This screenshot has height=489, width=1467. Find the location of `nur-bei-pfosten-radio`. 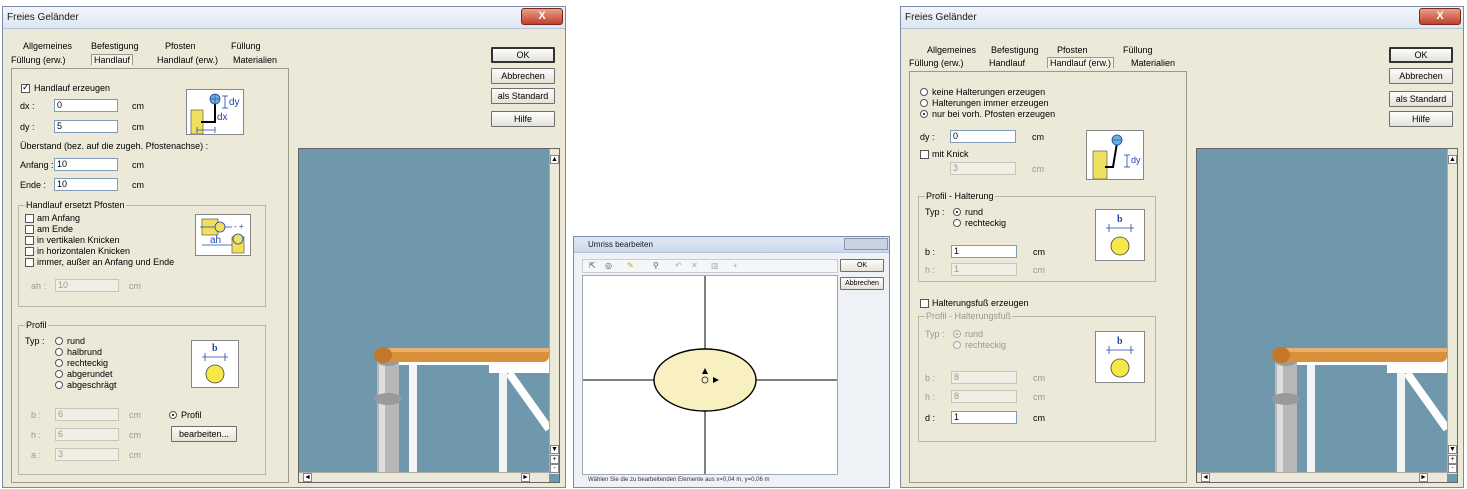

nur-bei-pfosten-radio is located at coordinates (924, 114).